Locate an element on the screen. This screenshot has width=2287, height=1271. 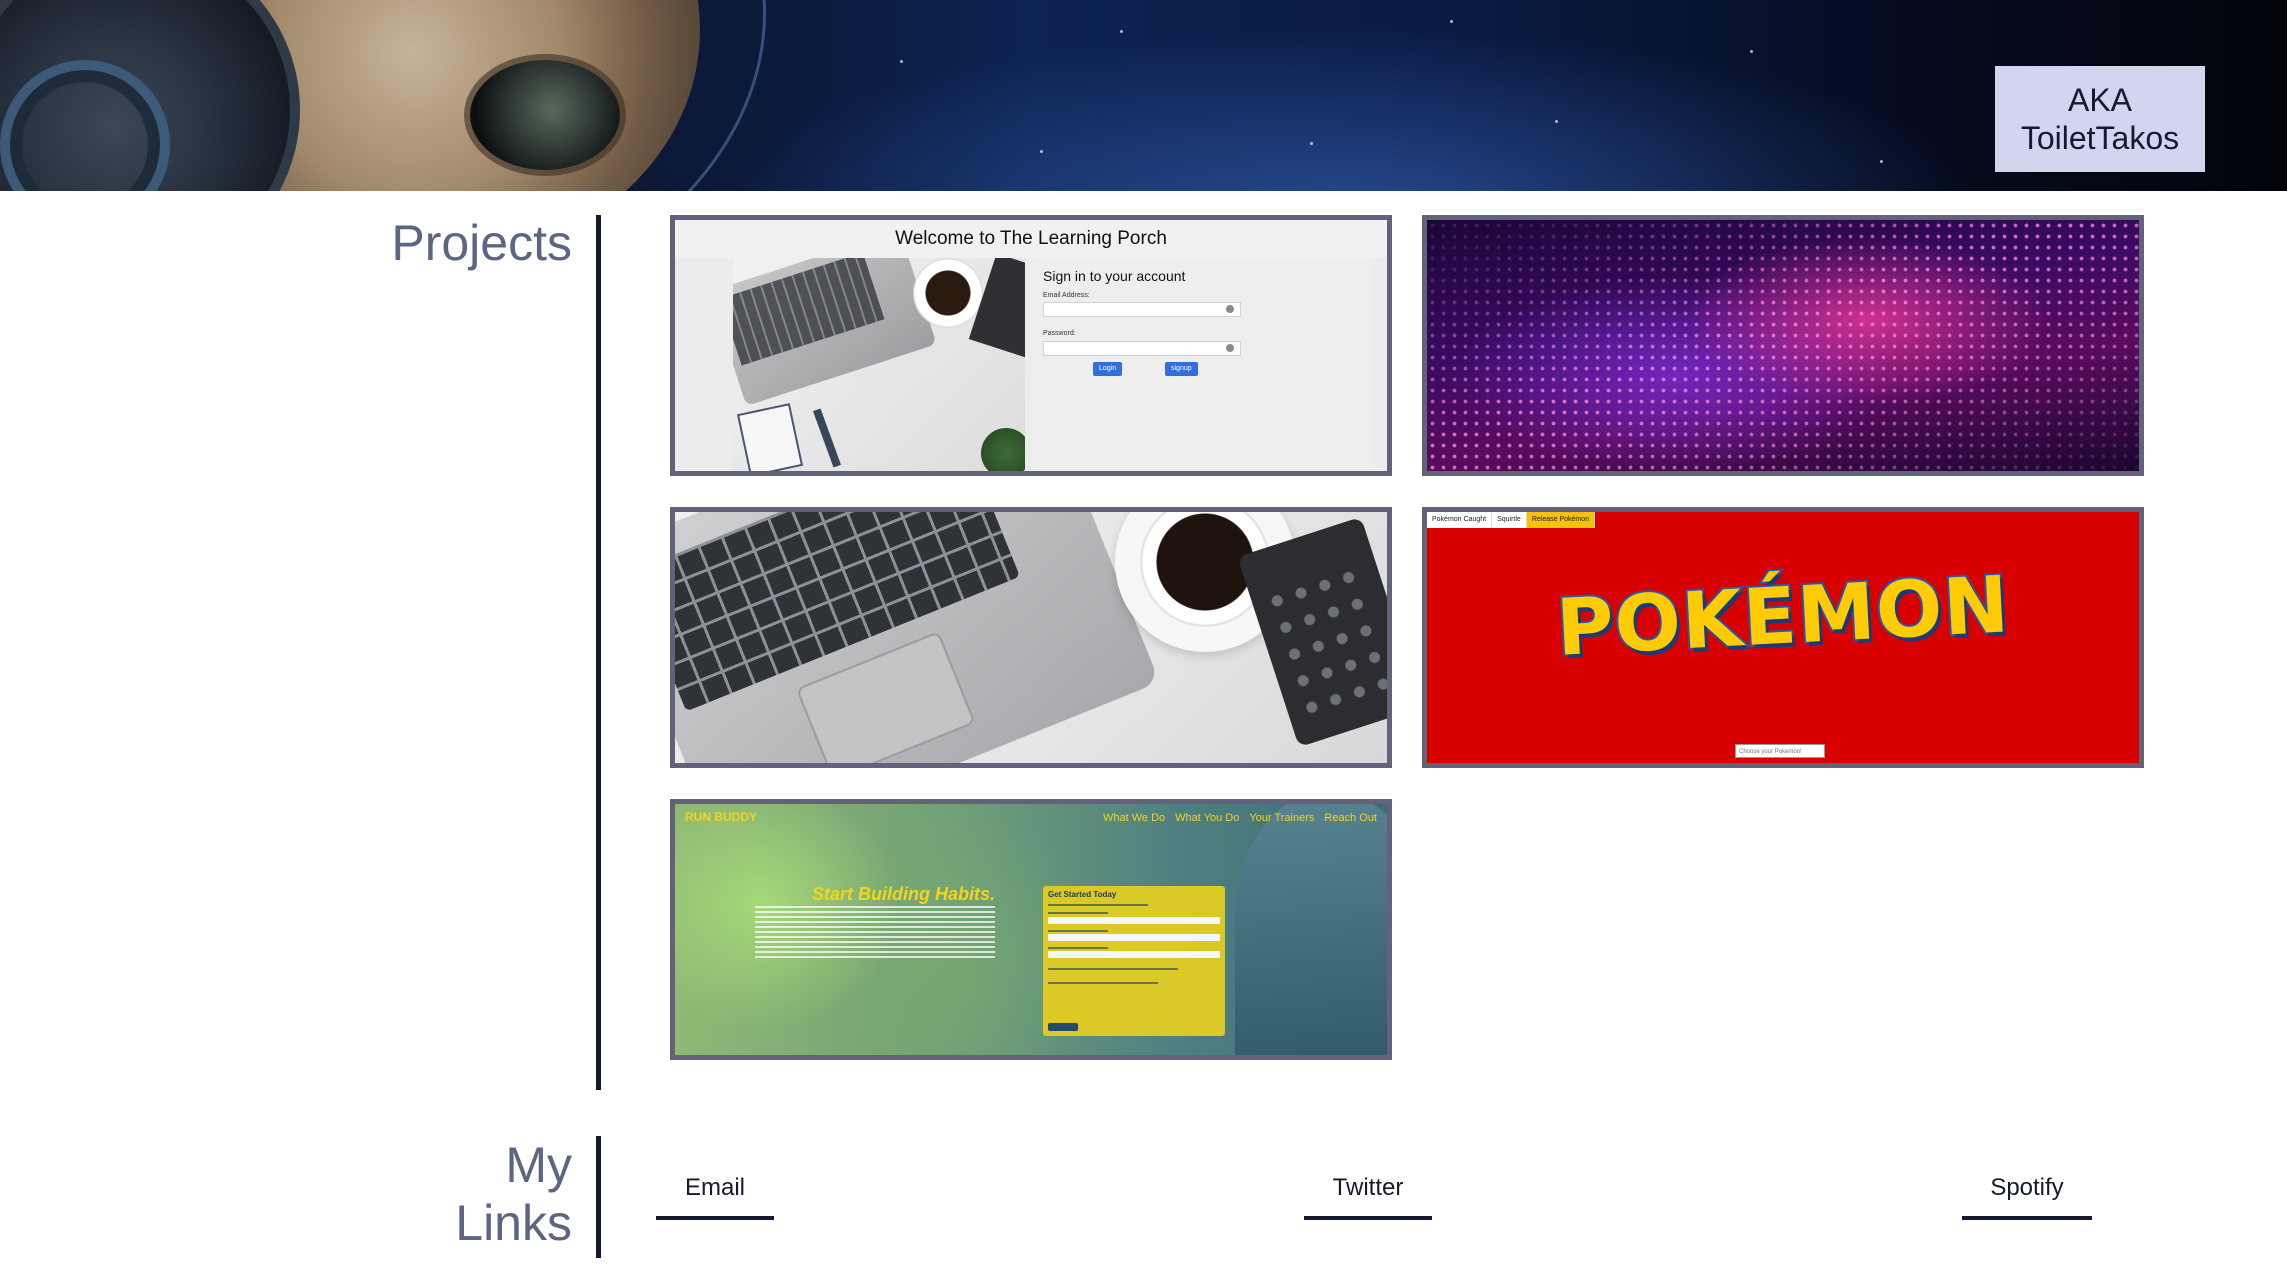
nav-reach-out: Reach Out is located at coordinates (1350, 818).